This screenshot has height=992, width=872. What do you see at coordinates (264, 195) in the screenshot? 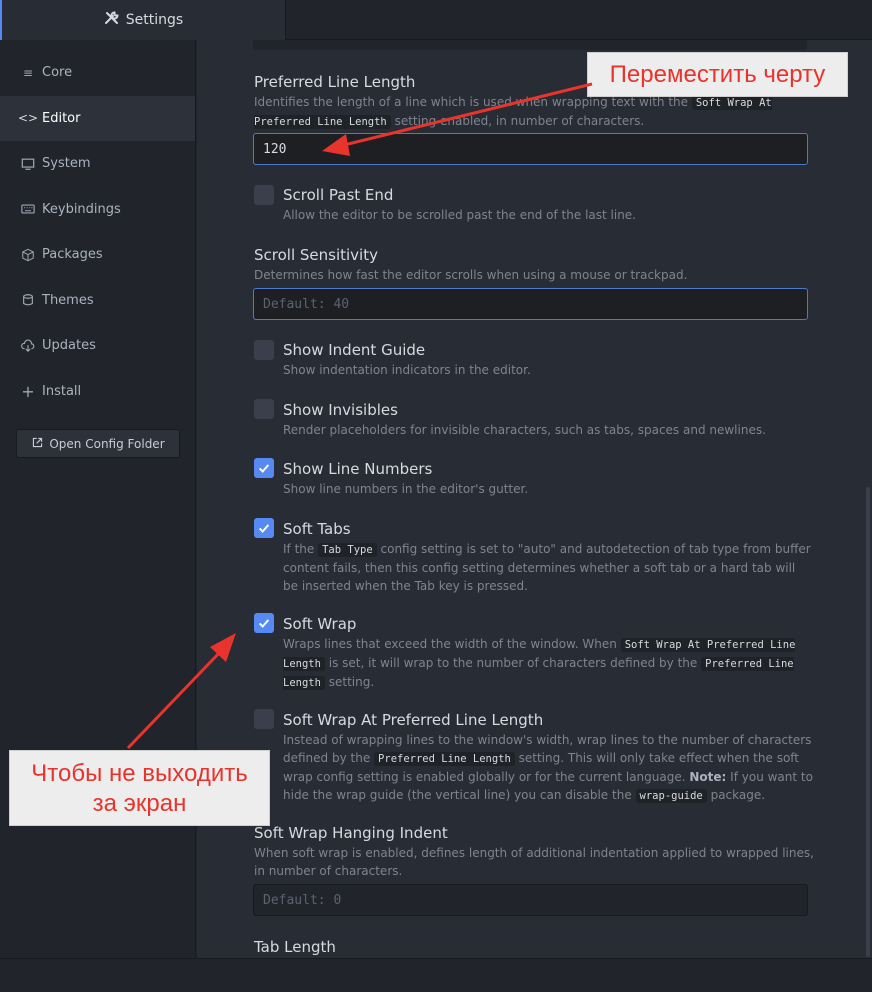
I see `scroll-past-end-checkbox` at bounding box center [264, 195].